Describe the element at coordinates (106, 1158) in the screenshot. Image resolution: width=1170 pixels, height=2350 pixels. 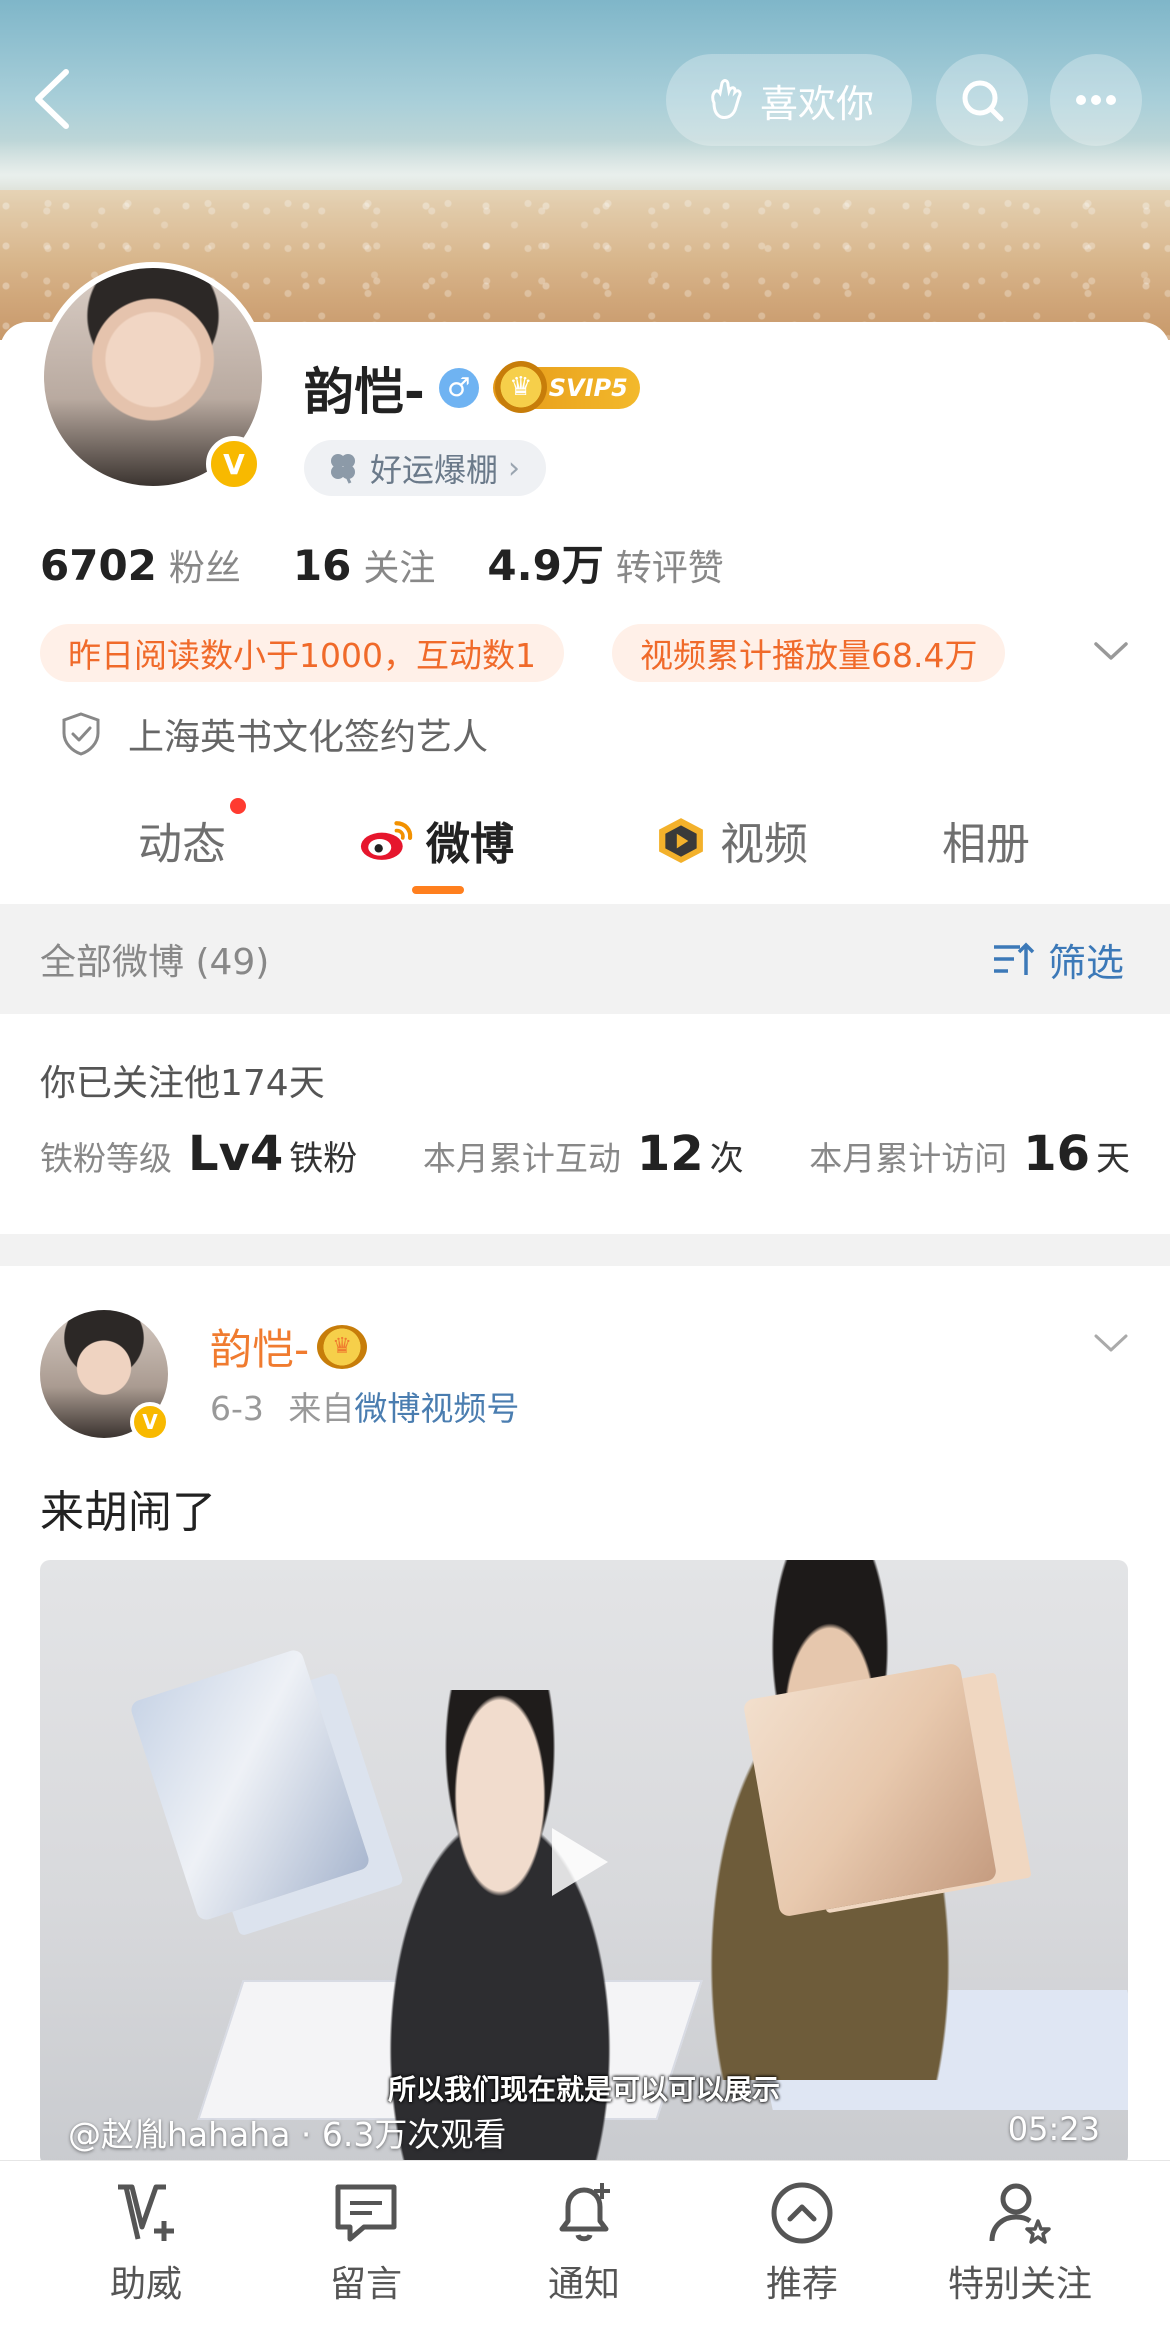
I see `fan-level-label: 铁粉等级` at that location.